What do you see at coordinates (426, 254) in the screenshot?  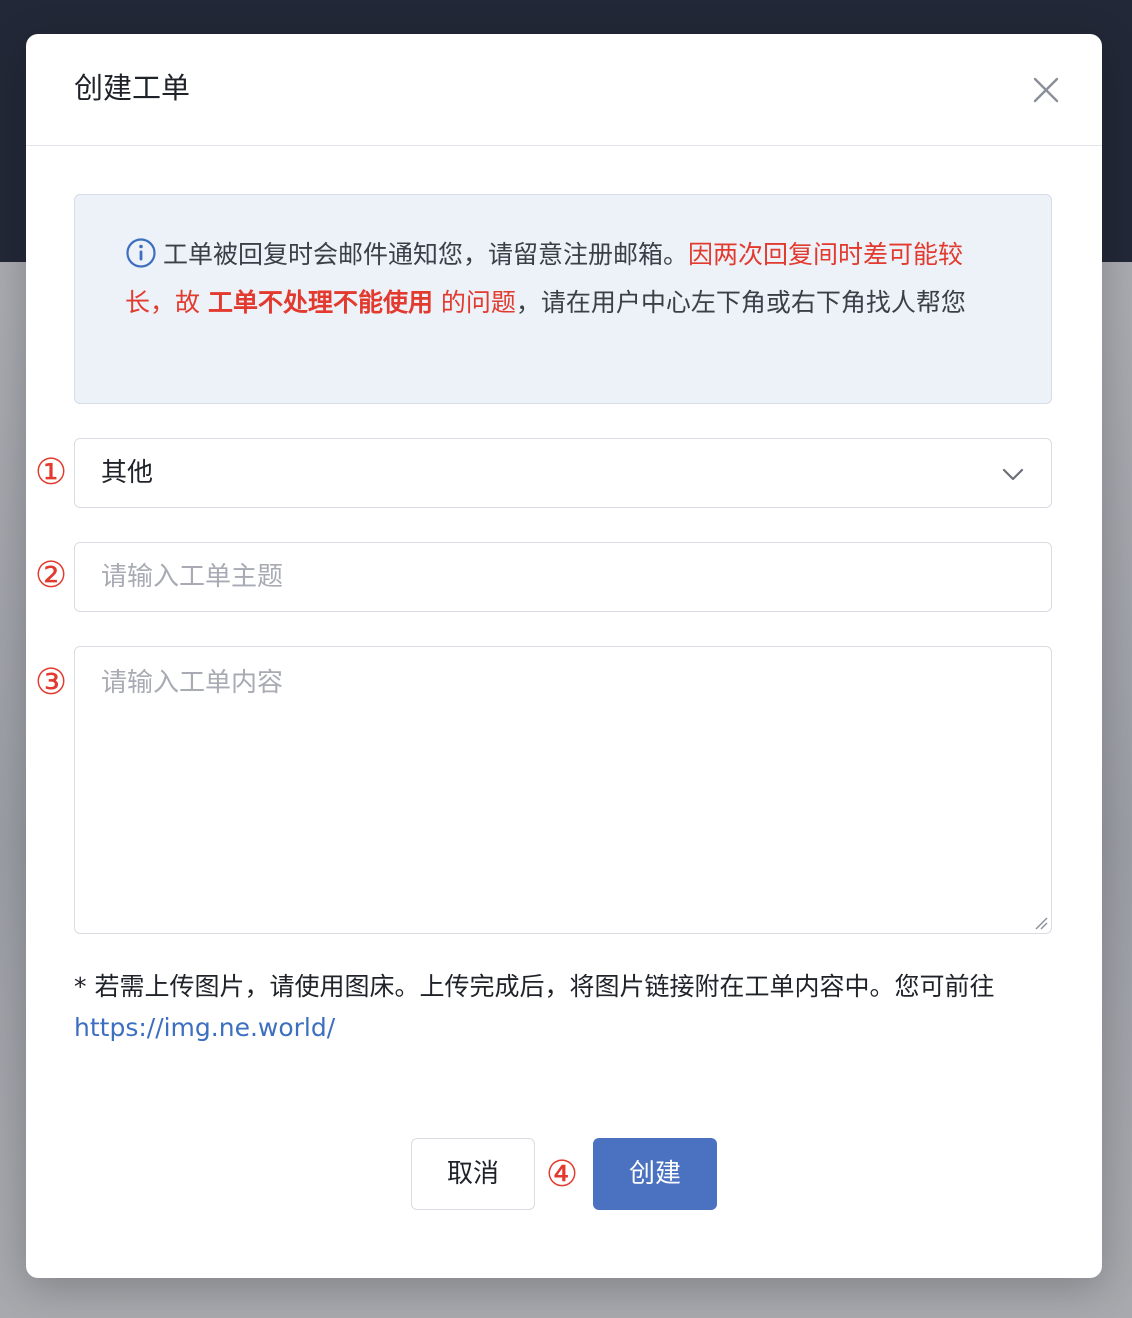 I see `notice-text-normal: 工单被回复时会邮件通知您，请留意注册邮箱。` at bounding box center [426, 254].